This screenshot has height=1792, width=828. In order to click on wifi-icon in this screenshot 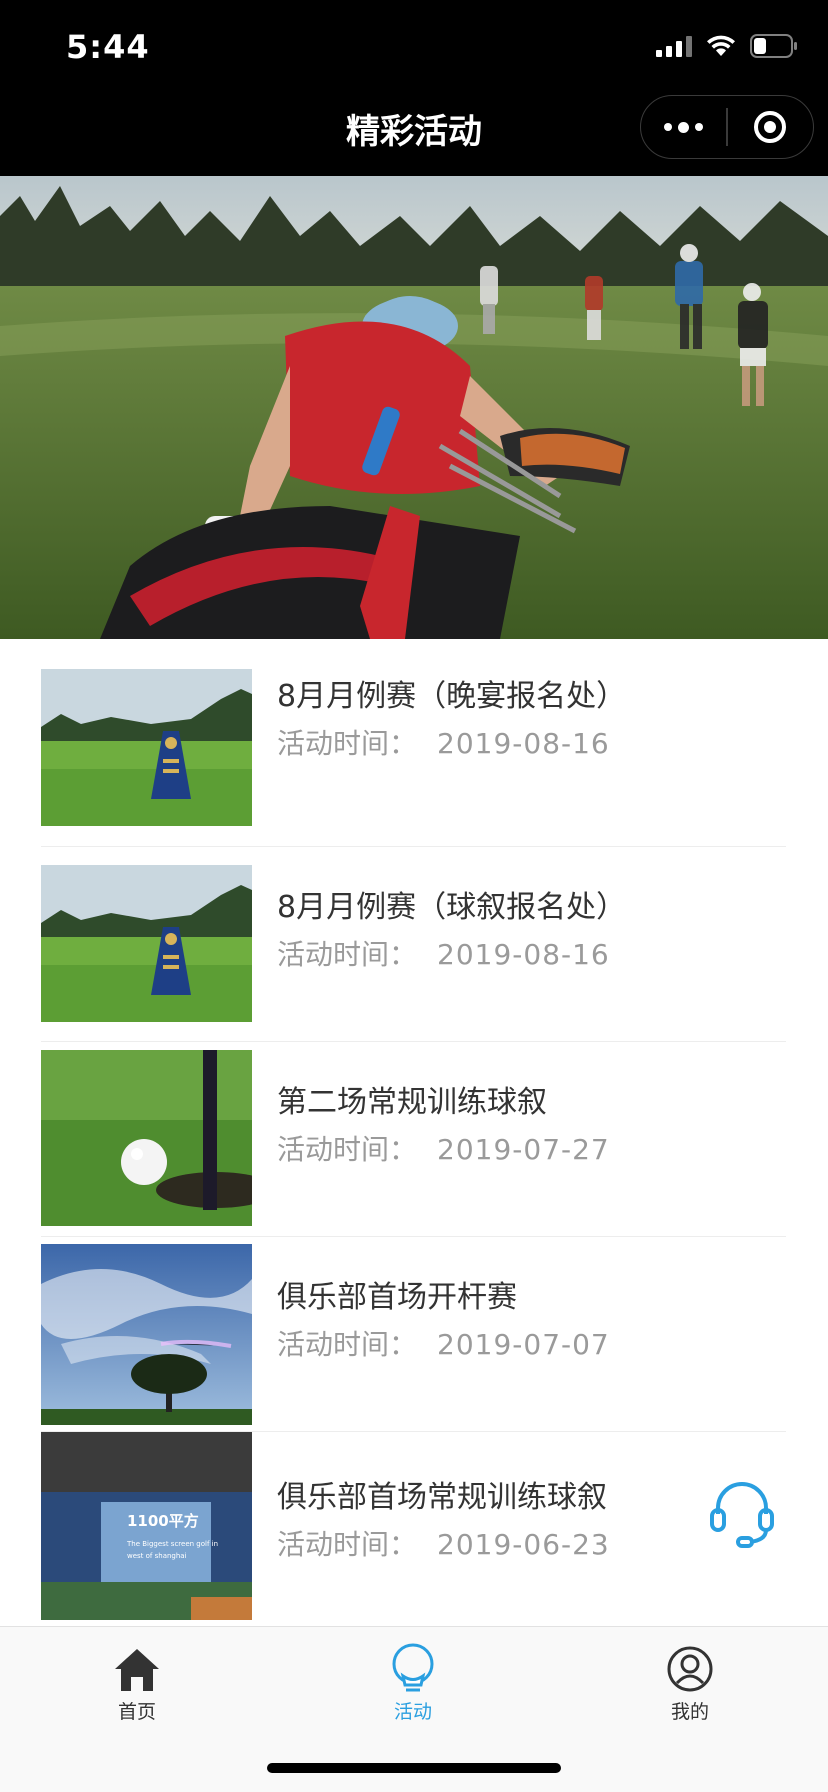, I will do `click(721, 46)`.